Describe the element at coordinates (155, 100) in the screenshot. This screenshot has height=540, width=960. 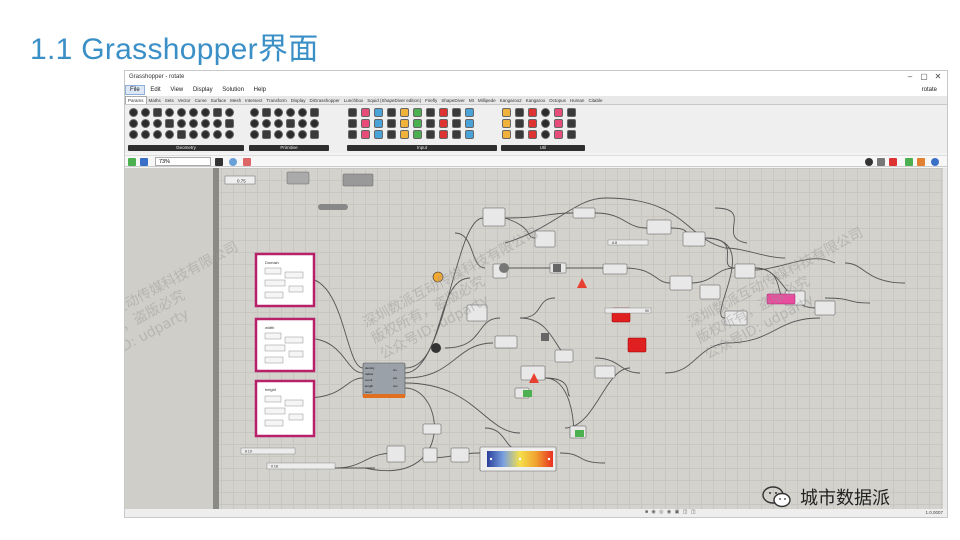
I see `tab-maths: Maths` at that location.